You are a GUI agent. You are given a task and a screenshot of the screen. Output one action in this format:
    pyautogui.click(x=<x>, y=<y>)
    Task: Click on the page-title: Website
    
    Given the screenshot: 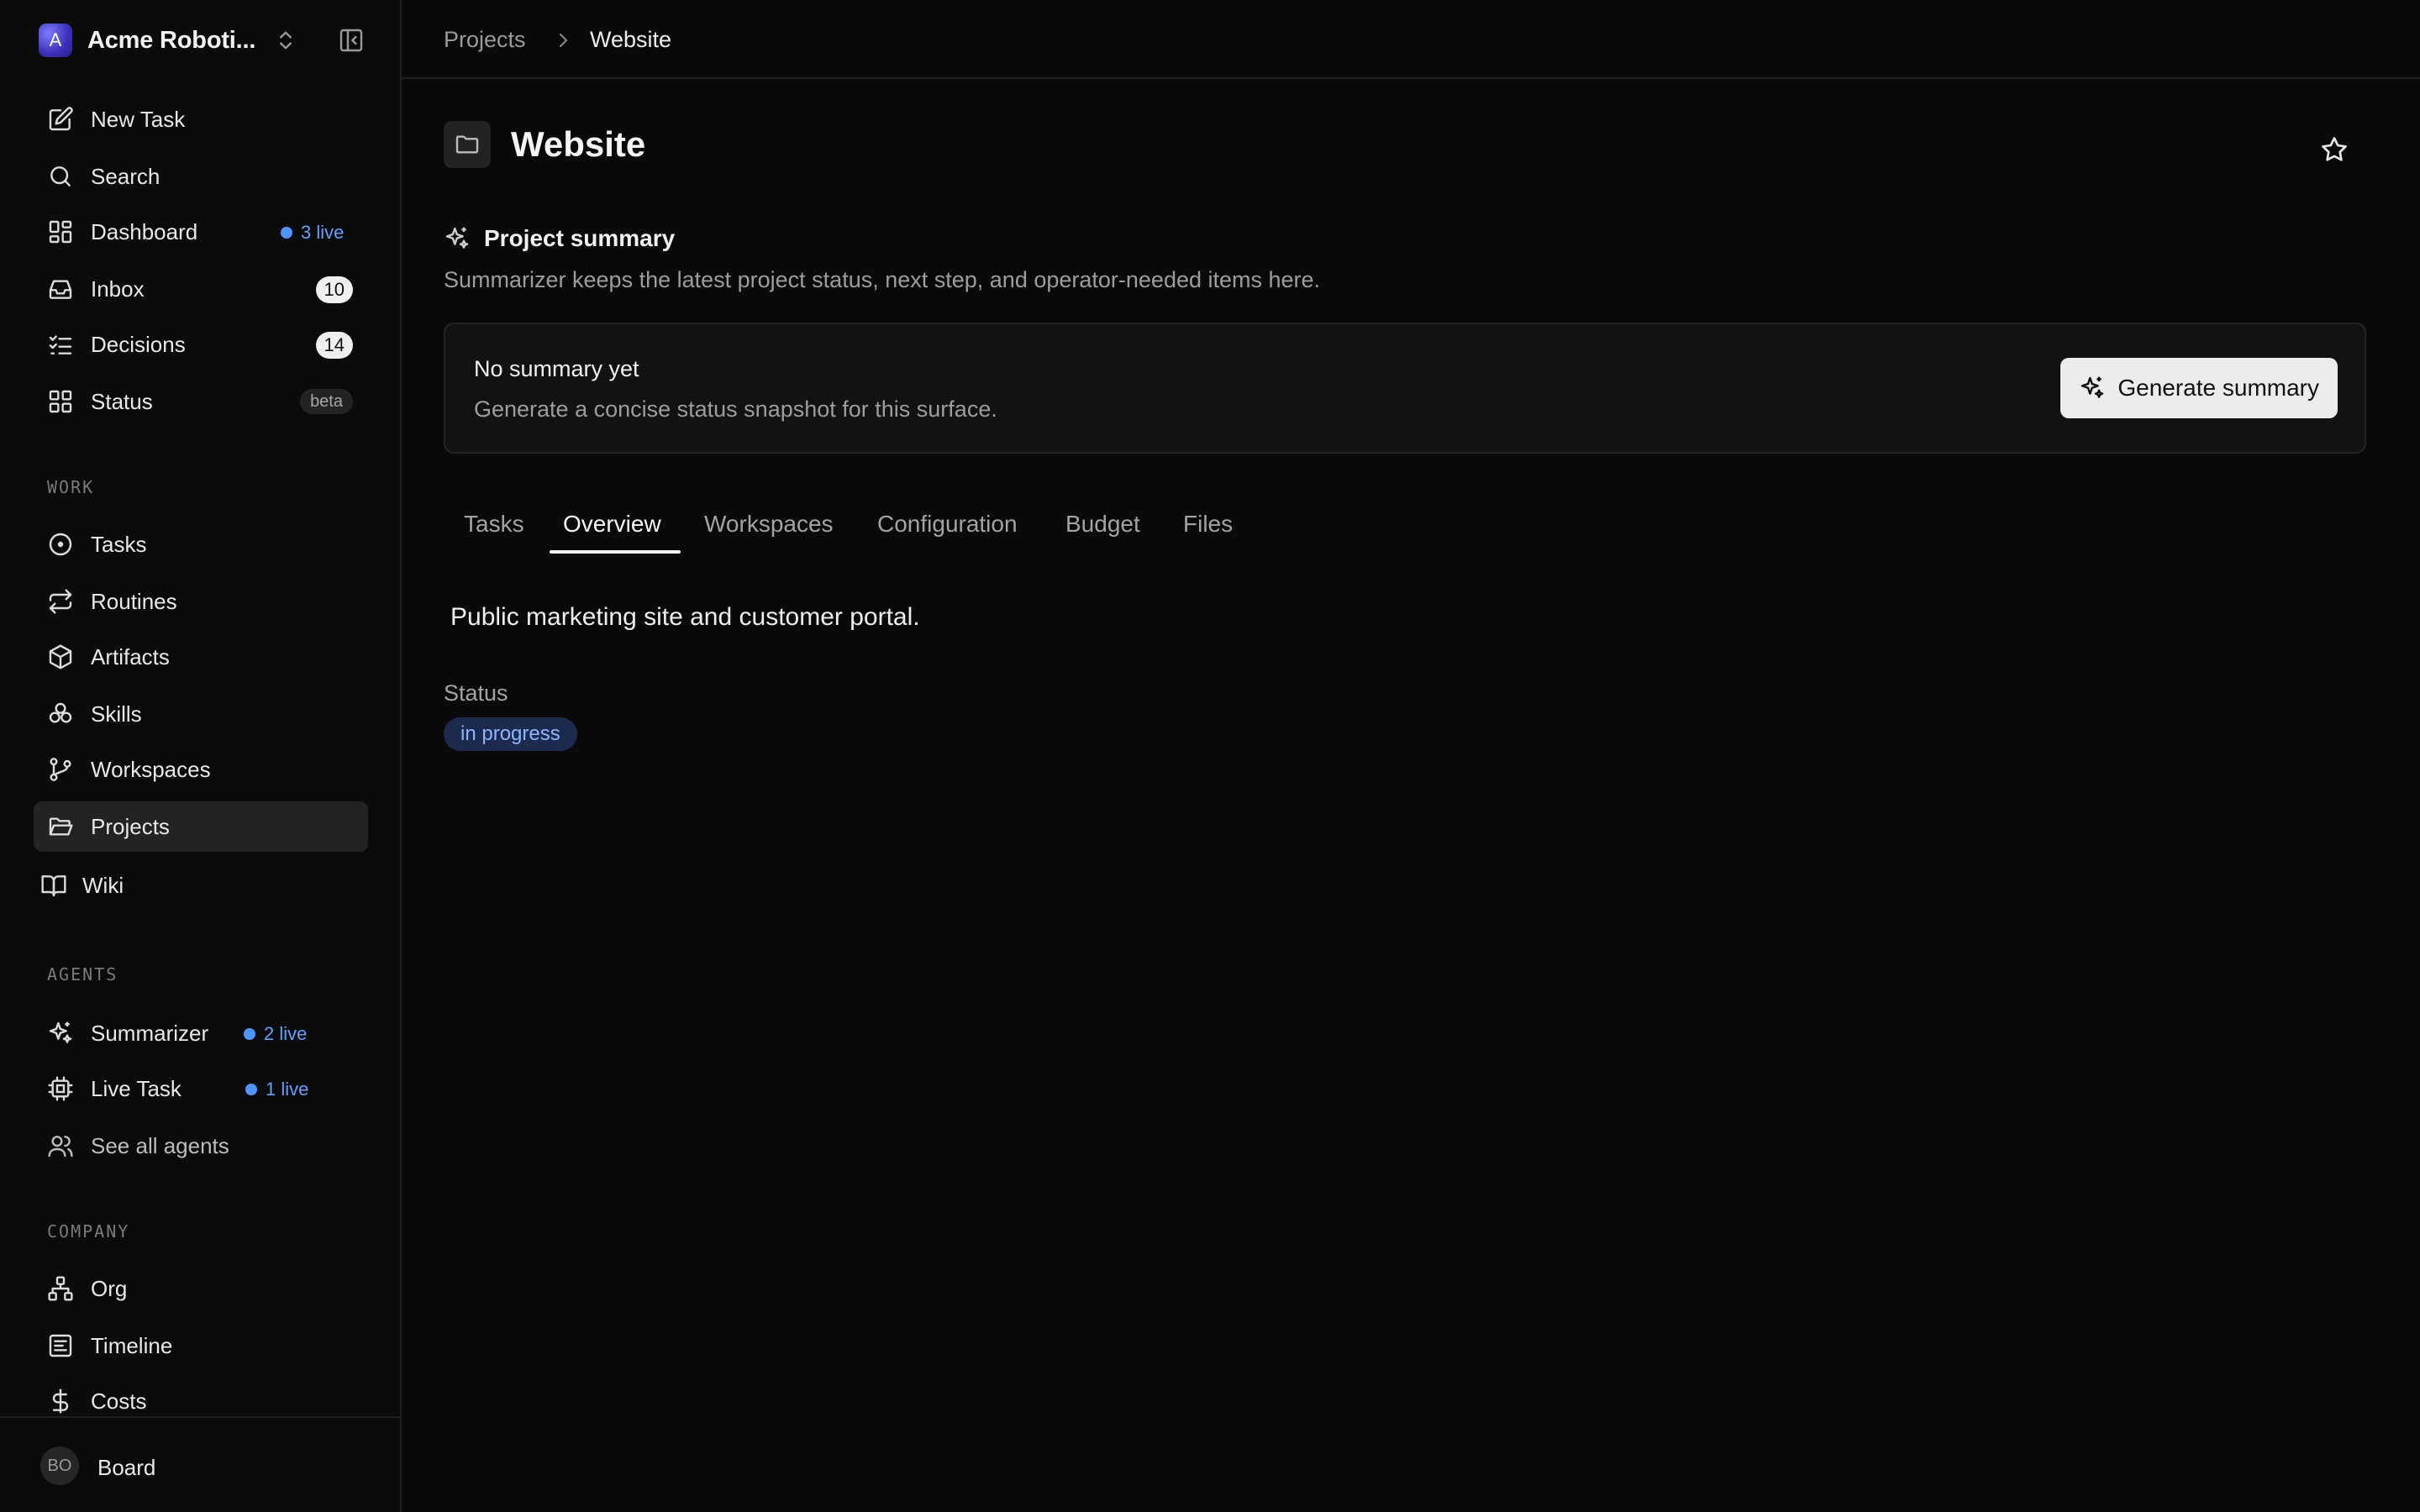 What is the action you would take?
    pyautogui.click(x=578, y=144)
    